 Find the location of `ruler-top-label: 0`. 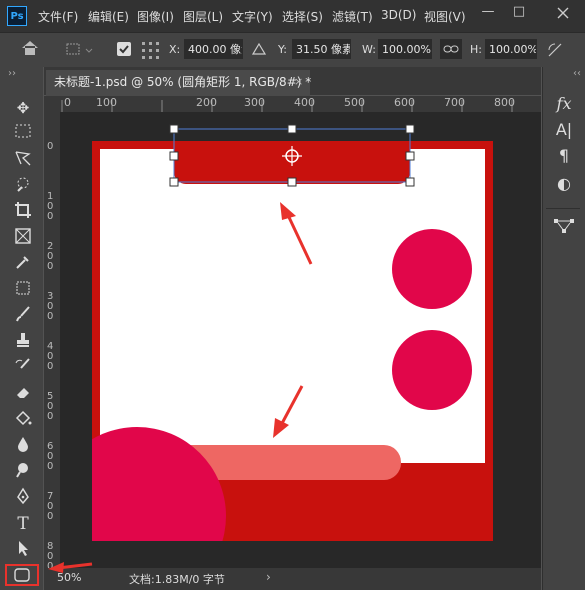

ruler-top-label: 0 is located at coordinates (67, 102).